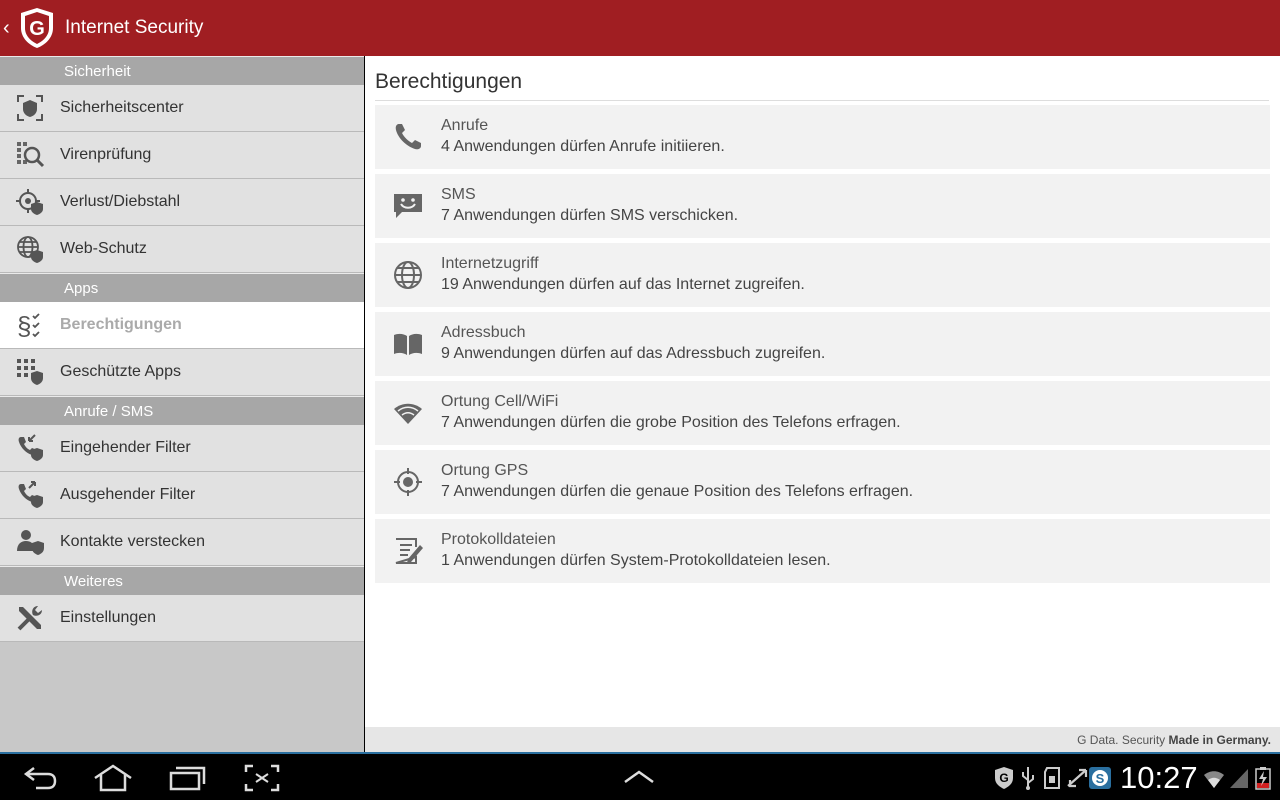 The height and width of the screenshot is (800, 1280). I want to click on sidebar-item-label: Eingehender Filter, so click(125, 447).